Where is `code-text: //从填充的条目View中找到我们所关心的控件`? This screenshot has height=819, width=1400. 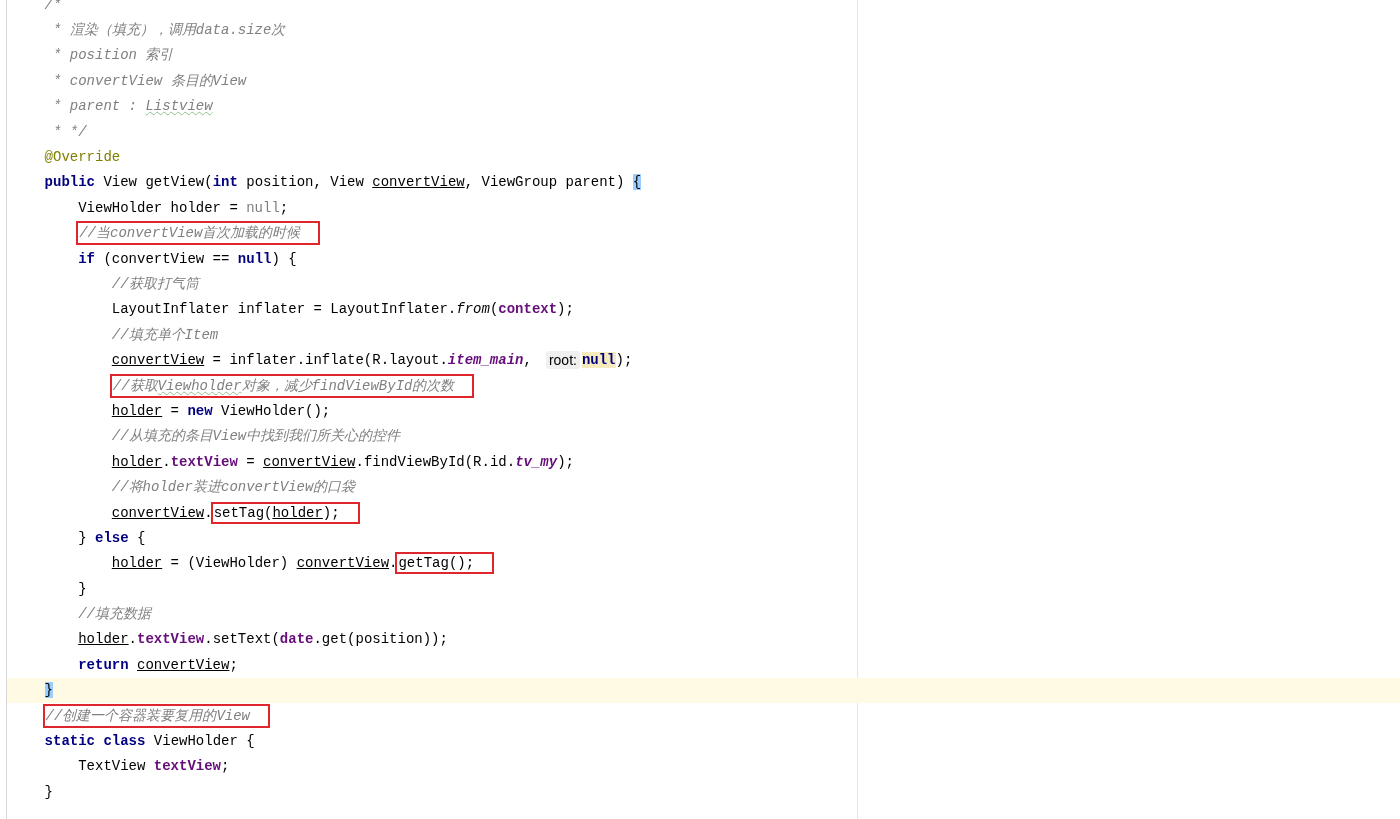 code-text: //从填充的条目View中找到我们所关心的控件 is located at coordinates (256, 436).